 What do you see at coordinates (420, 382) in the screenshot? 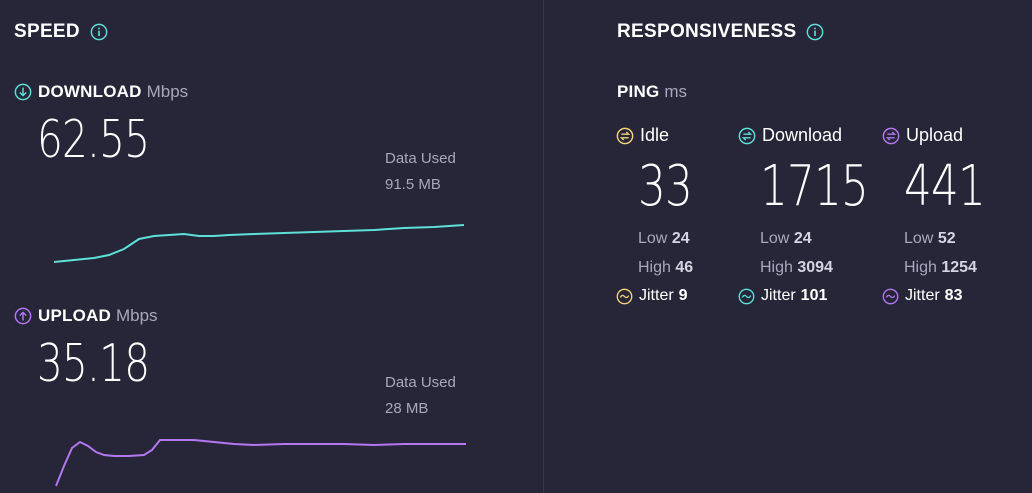
I see `upload-data-used-label: Data Used` at bounding box center [420, 382].